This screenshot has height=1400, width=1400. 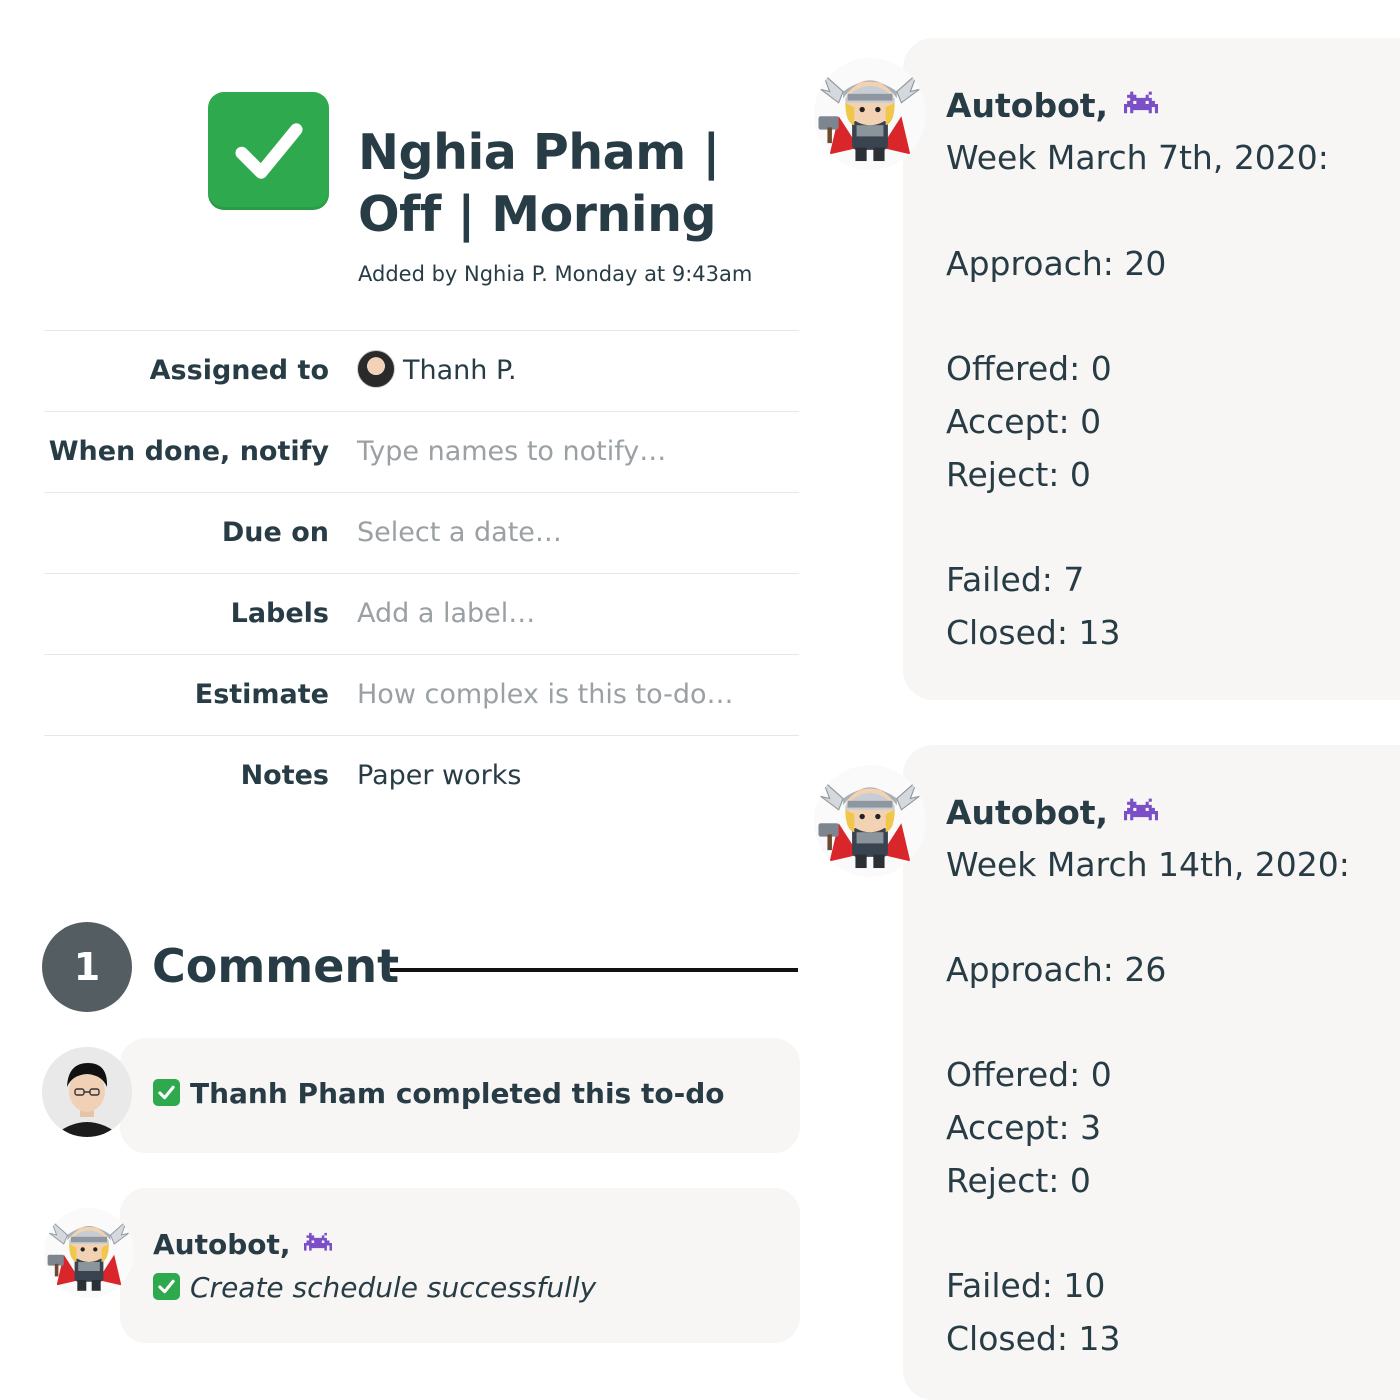 I want to click on user-photo-icon, so click(x=87, y=1092).